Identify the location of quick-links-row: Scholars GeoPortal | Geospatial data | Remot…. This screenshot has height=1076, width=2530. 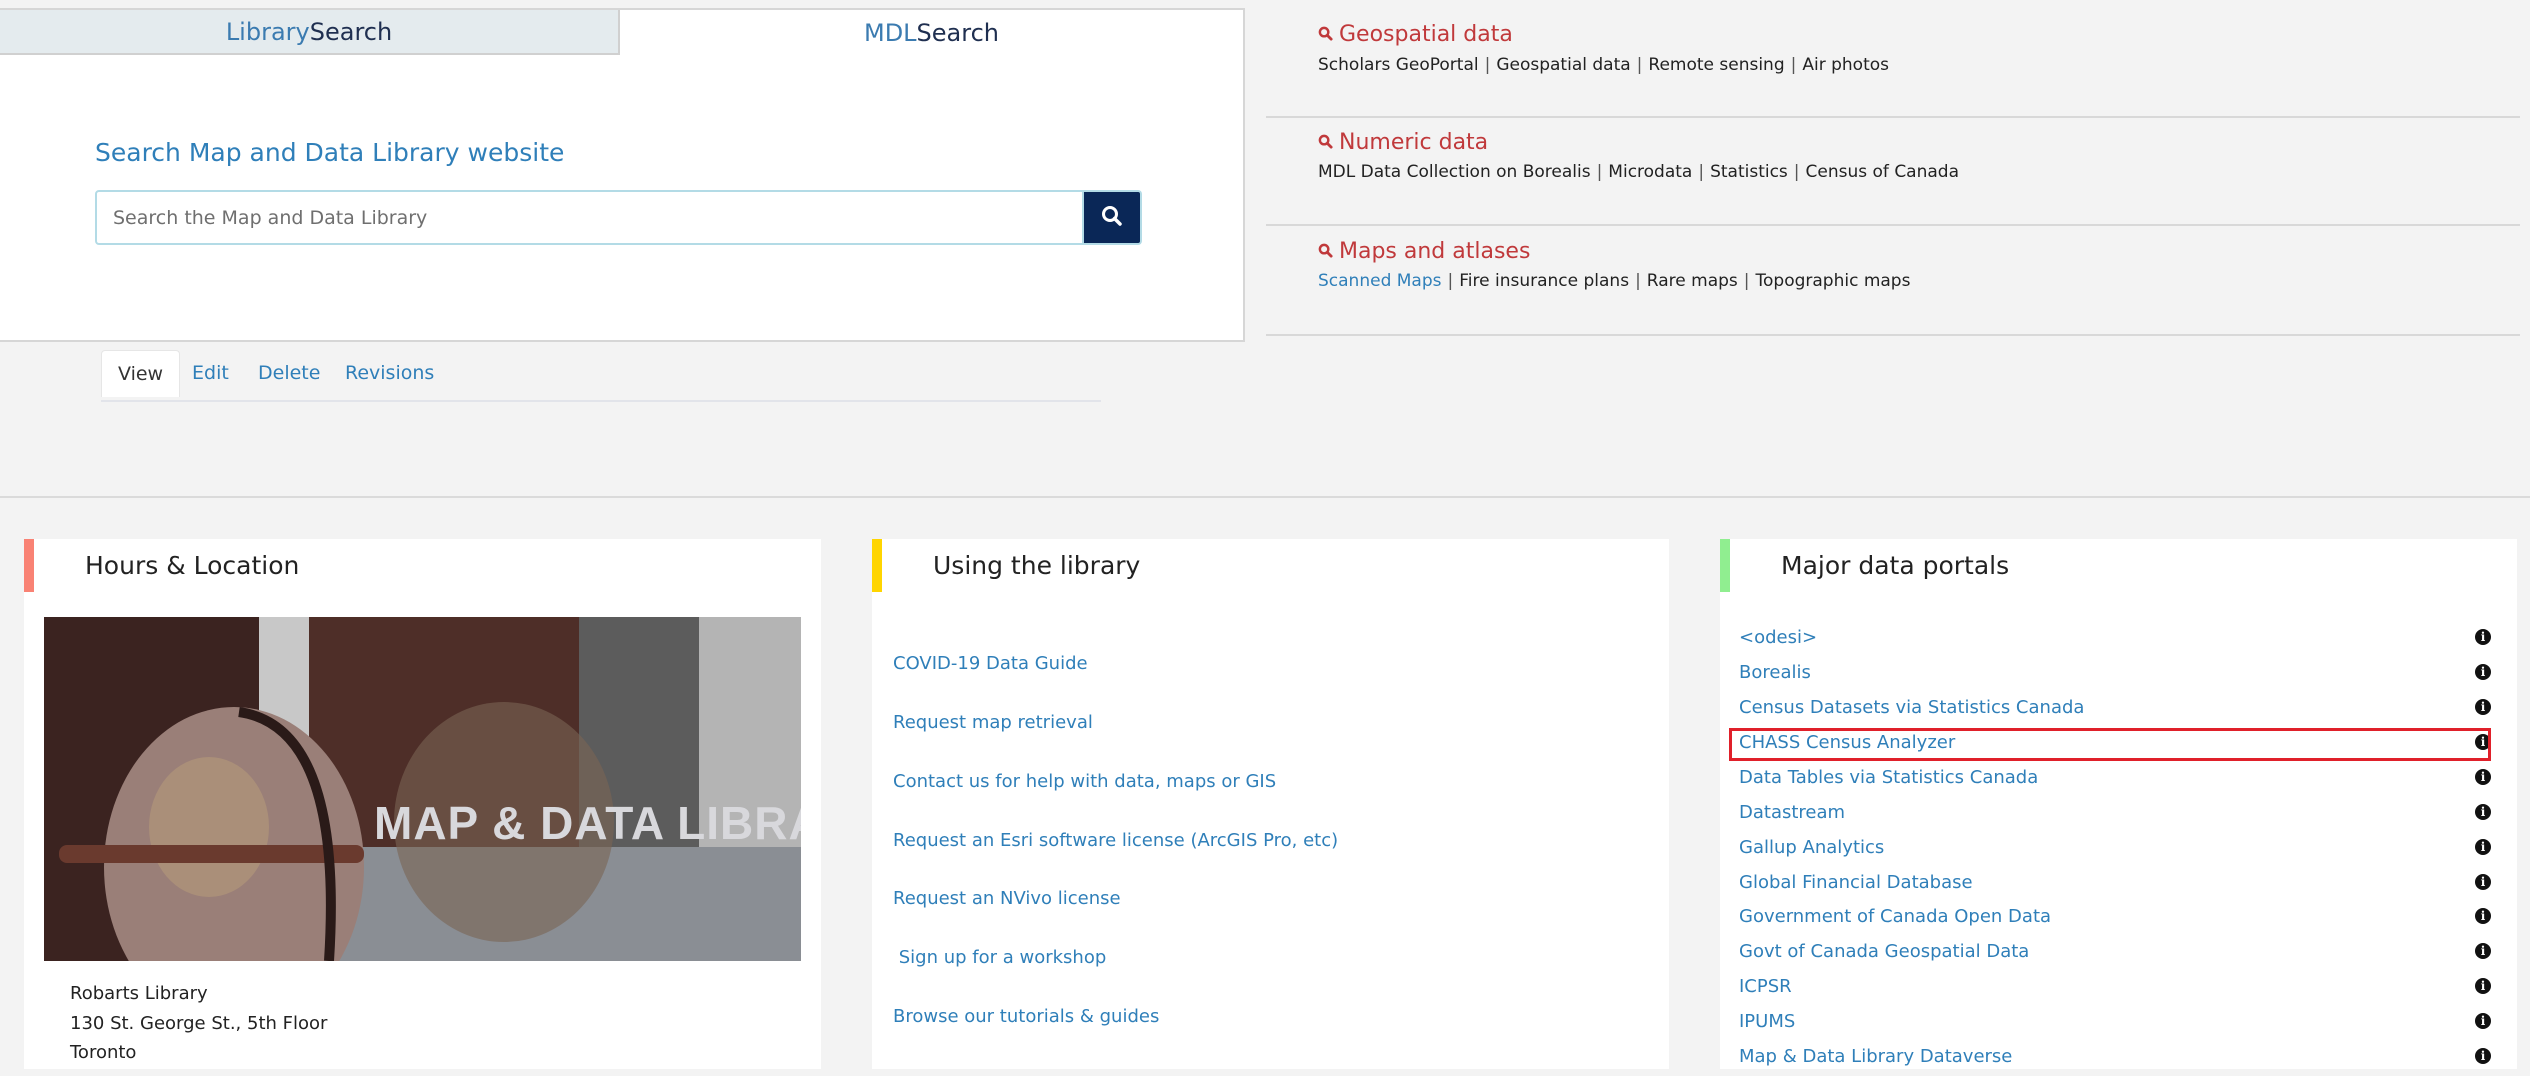
(1603, 65).